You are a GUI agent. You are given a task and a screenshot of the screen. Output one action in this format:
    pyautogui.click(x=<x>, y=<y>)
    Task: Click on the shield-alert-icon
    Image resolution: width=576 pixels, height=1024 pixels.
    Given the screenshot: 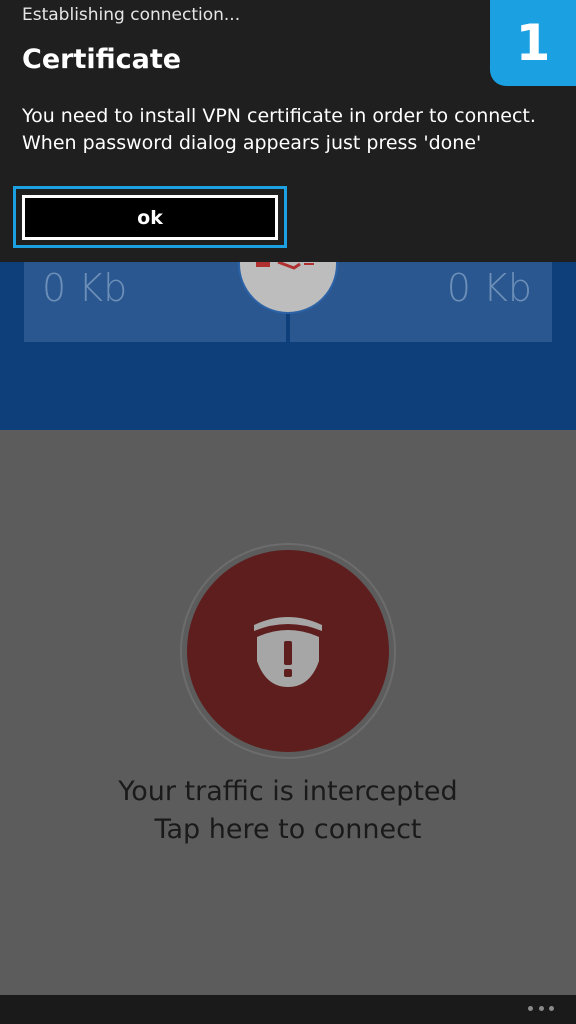 What is the action you would take?
    pyautogui.click(x=288, y=652)
    